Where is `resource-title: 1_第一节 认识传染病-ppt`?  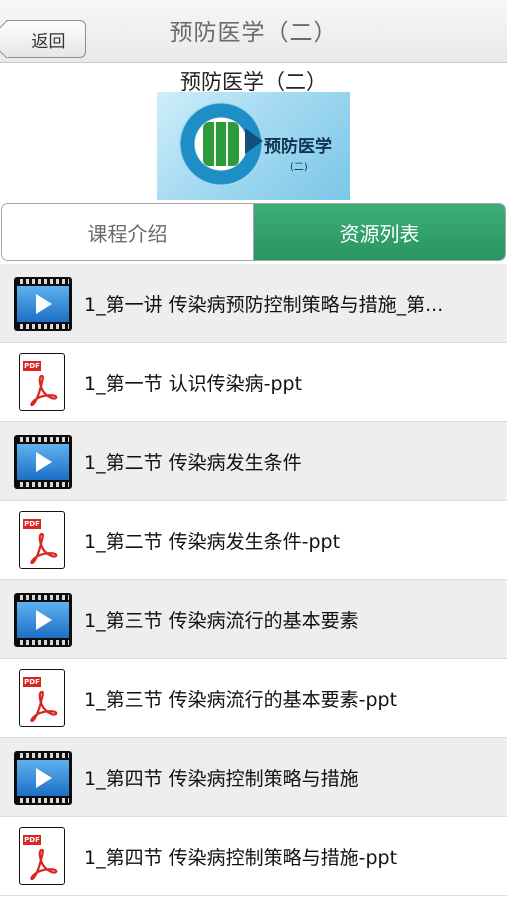
resource-title: 1_第一节 认识传染病-ppt is located at coordinates (193, 383).